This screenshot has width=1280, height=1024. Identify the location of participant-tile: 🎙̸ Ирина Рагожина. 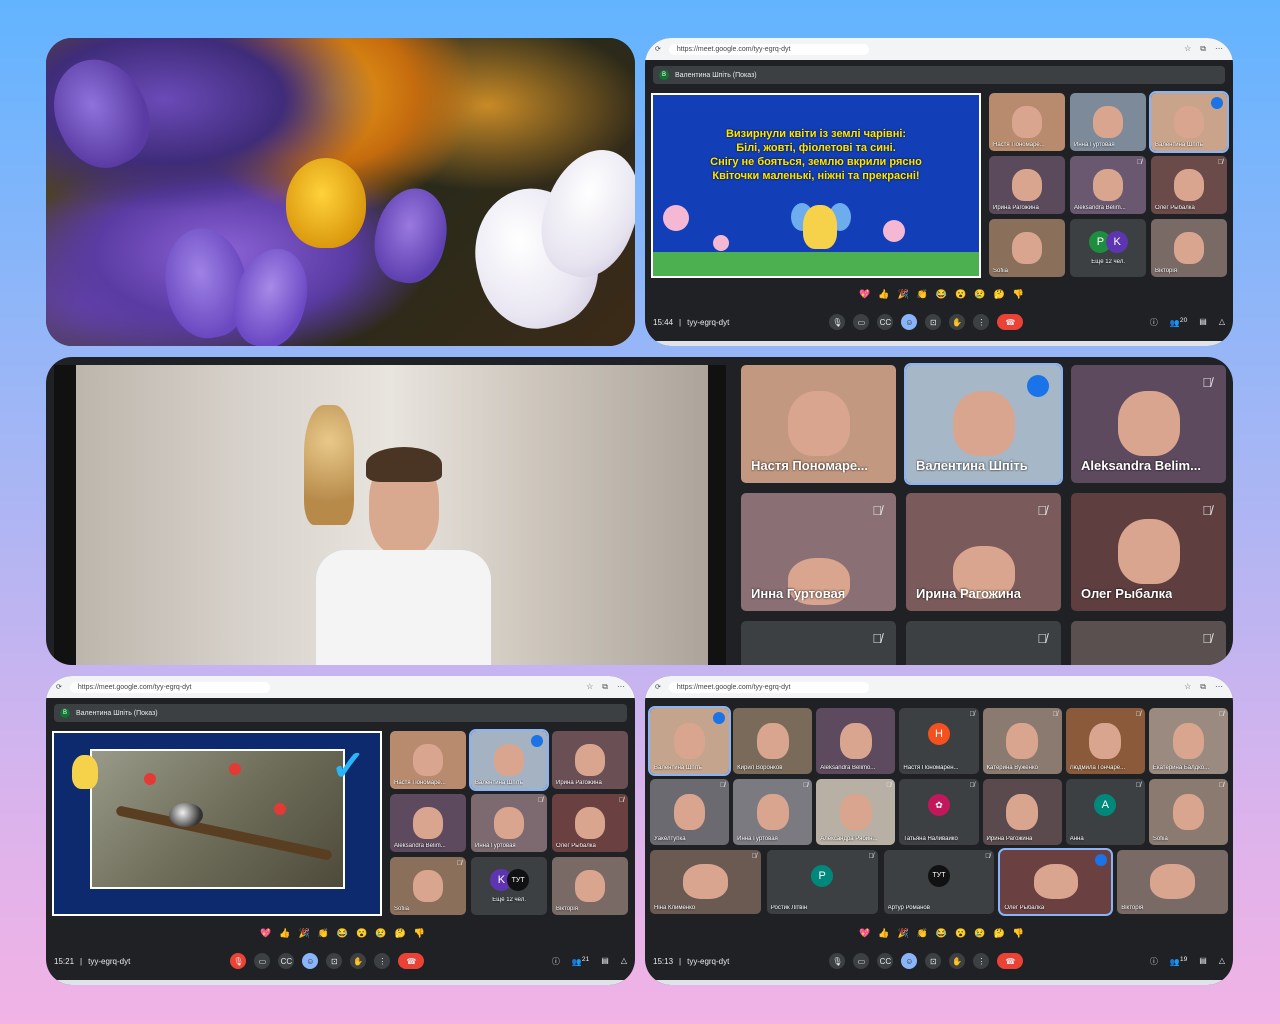
(983, 552).